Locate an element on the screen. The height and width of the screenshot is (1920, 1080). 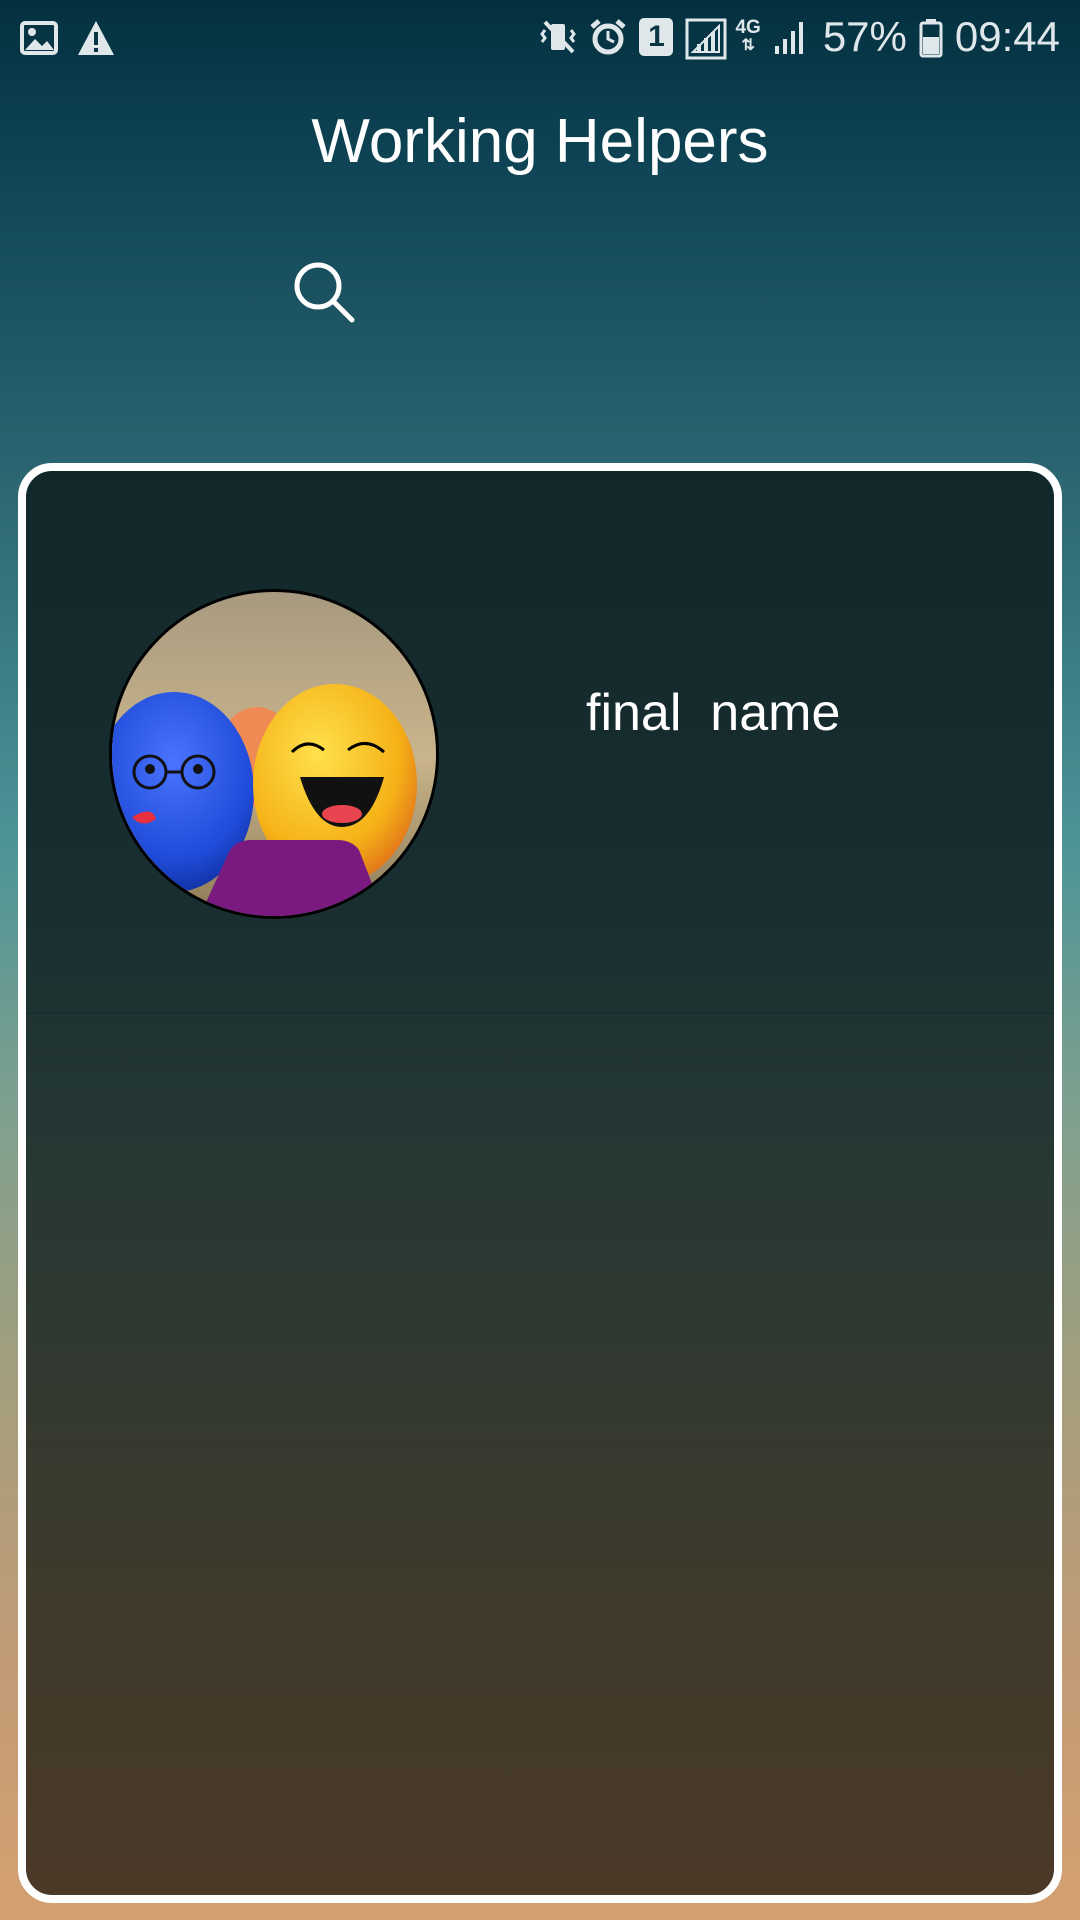
sim-1-icon: 1 is located at coordinates (656, 37).